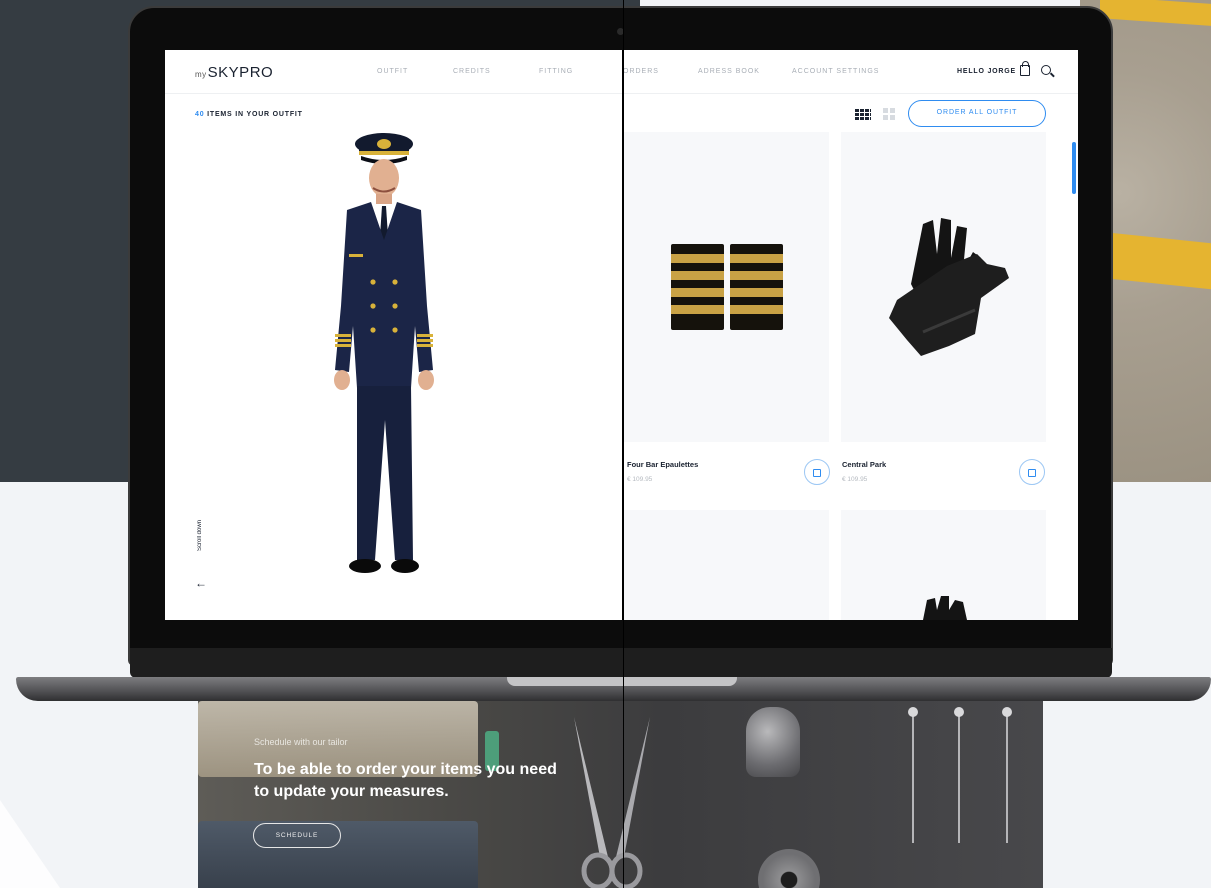 The width and height of the screenshot is (1211, 888). What do you see at coordinates (200, 536) in the screenshot?
I see `scroll-down-label: Scroll down` at bounding box center [200, 536].